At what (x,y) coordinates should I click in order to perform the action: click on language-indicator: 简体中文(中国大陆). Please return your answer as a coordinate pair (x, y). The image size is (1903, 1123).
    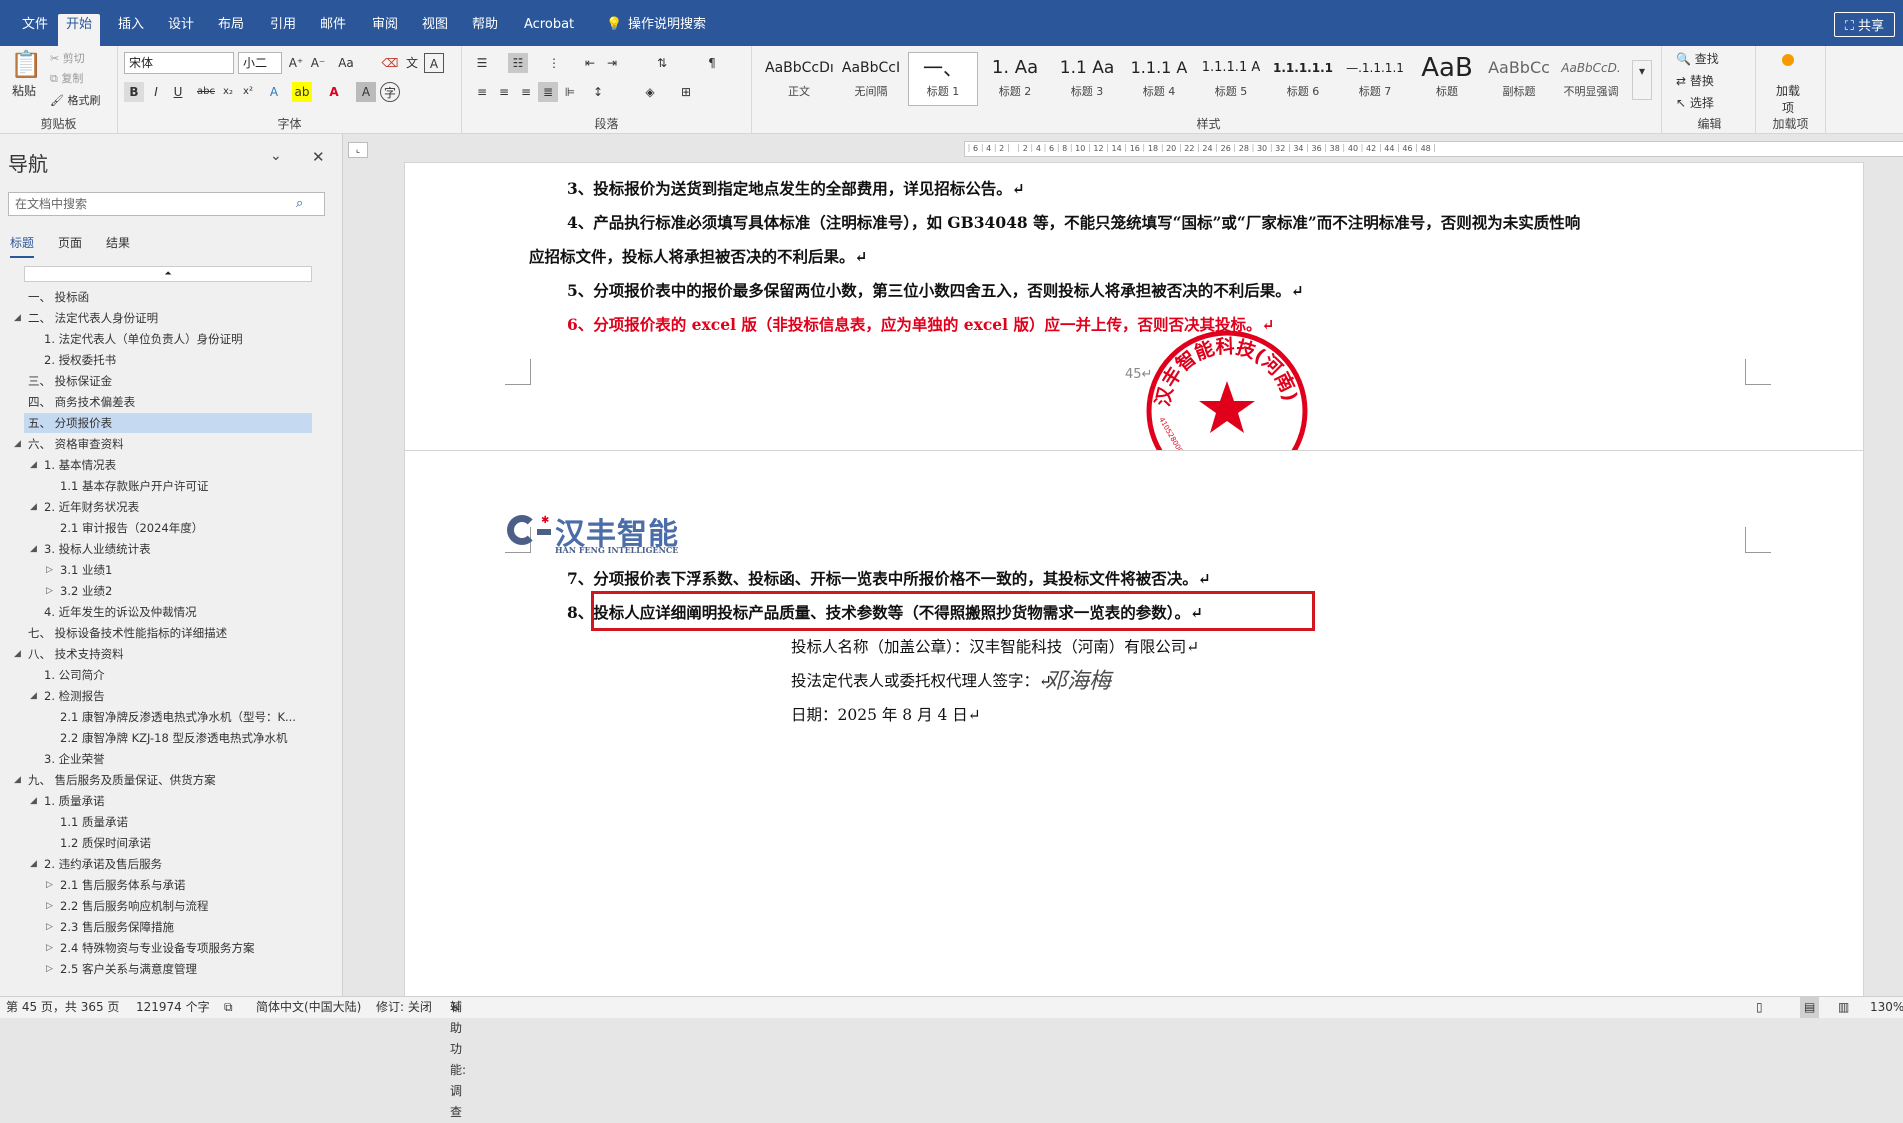
    Looking at the image, I should click on (308, 1007).